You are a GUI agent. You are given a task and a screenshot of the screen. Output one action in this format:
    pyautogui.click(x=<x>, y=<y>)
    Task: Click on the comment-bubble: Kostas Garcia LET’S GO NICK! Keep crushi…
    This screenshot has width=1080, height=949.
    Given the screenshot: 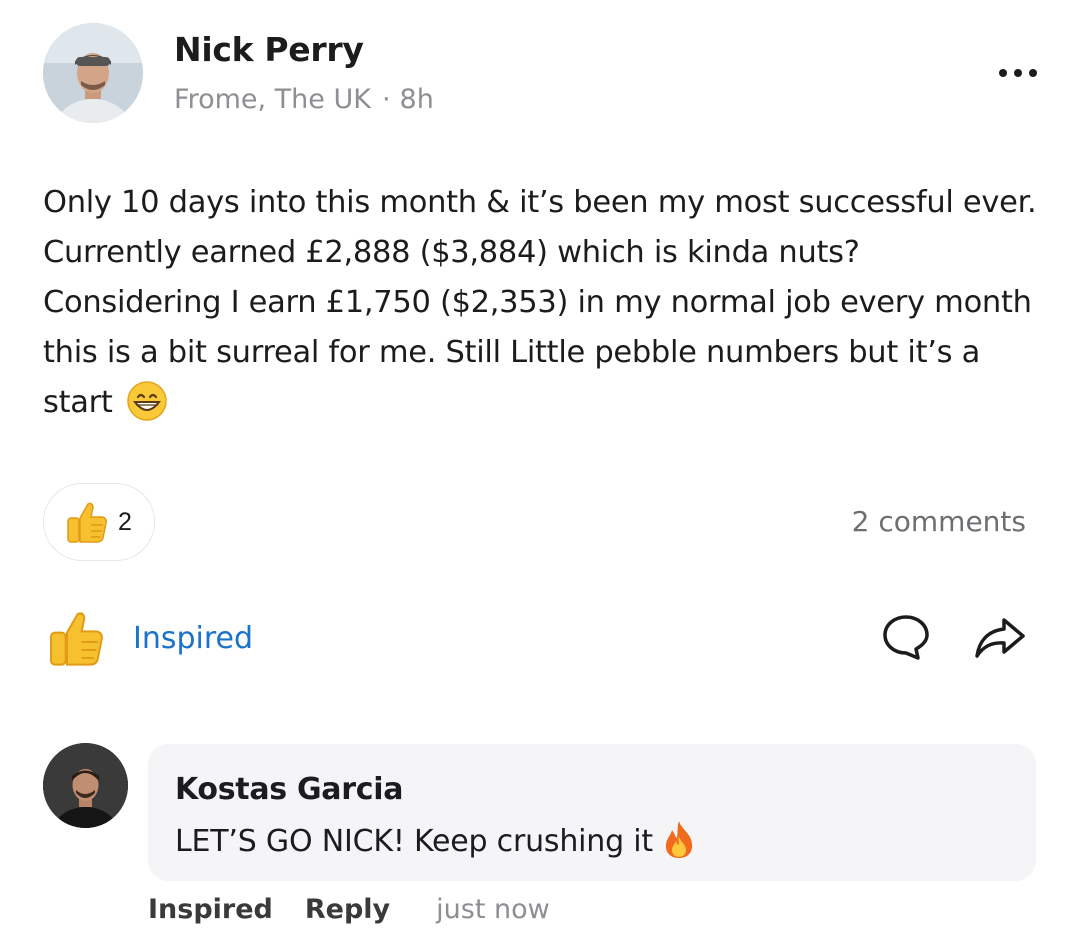 What is the action you would take?
    pyautogui.click(x=592, y=812)
    